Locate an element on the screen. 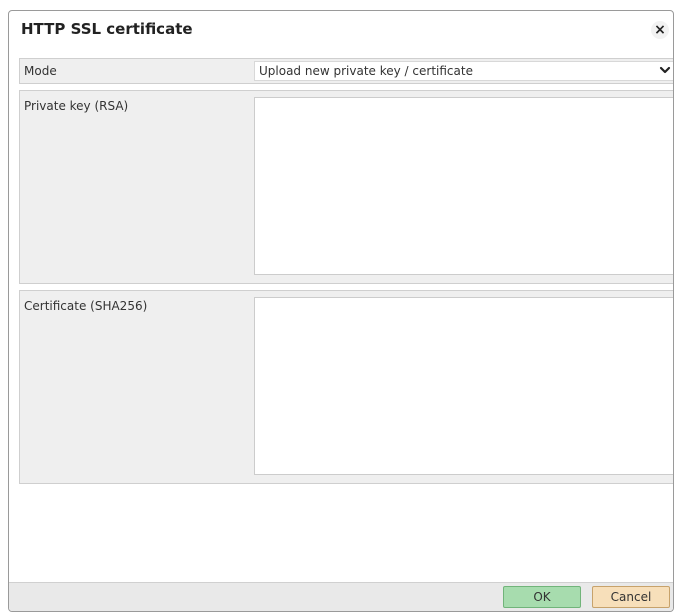 This screenshot has width=676, height=614. close-icon: × is located at coordinates (660, 30).